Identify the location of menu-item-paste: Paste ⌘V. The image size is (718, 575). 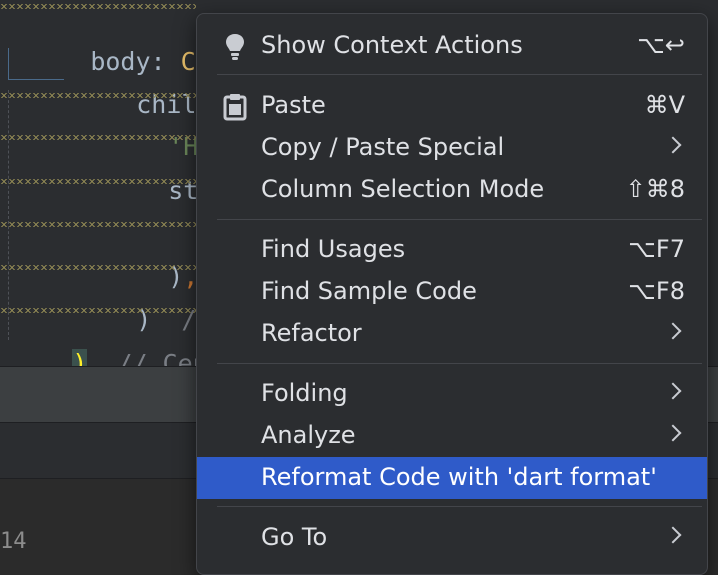
(452, 106).